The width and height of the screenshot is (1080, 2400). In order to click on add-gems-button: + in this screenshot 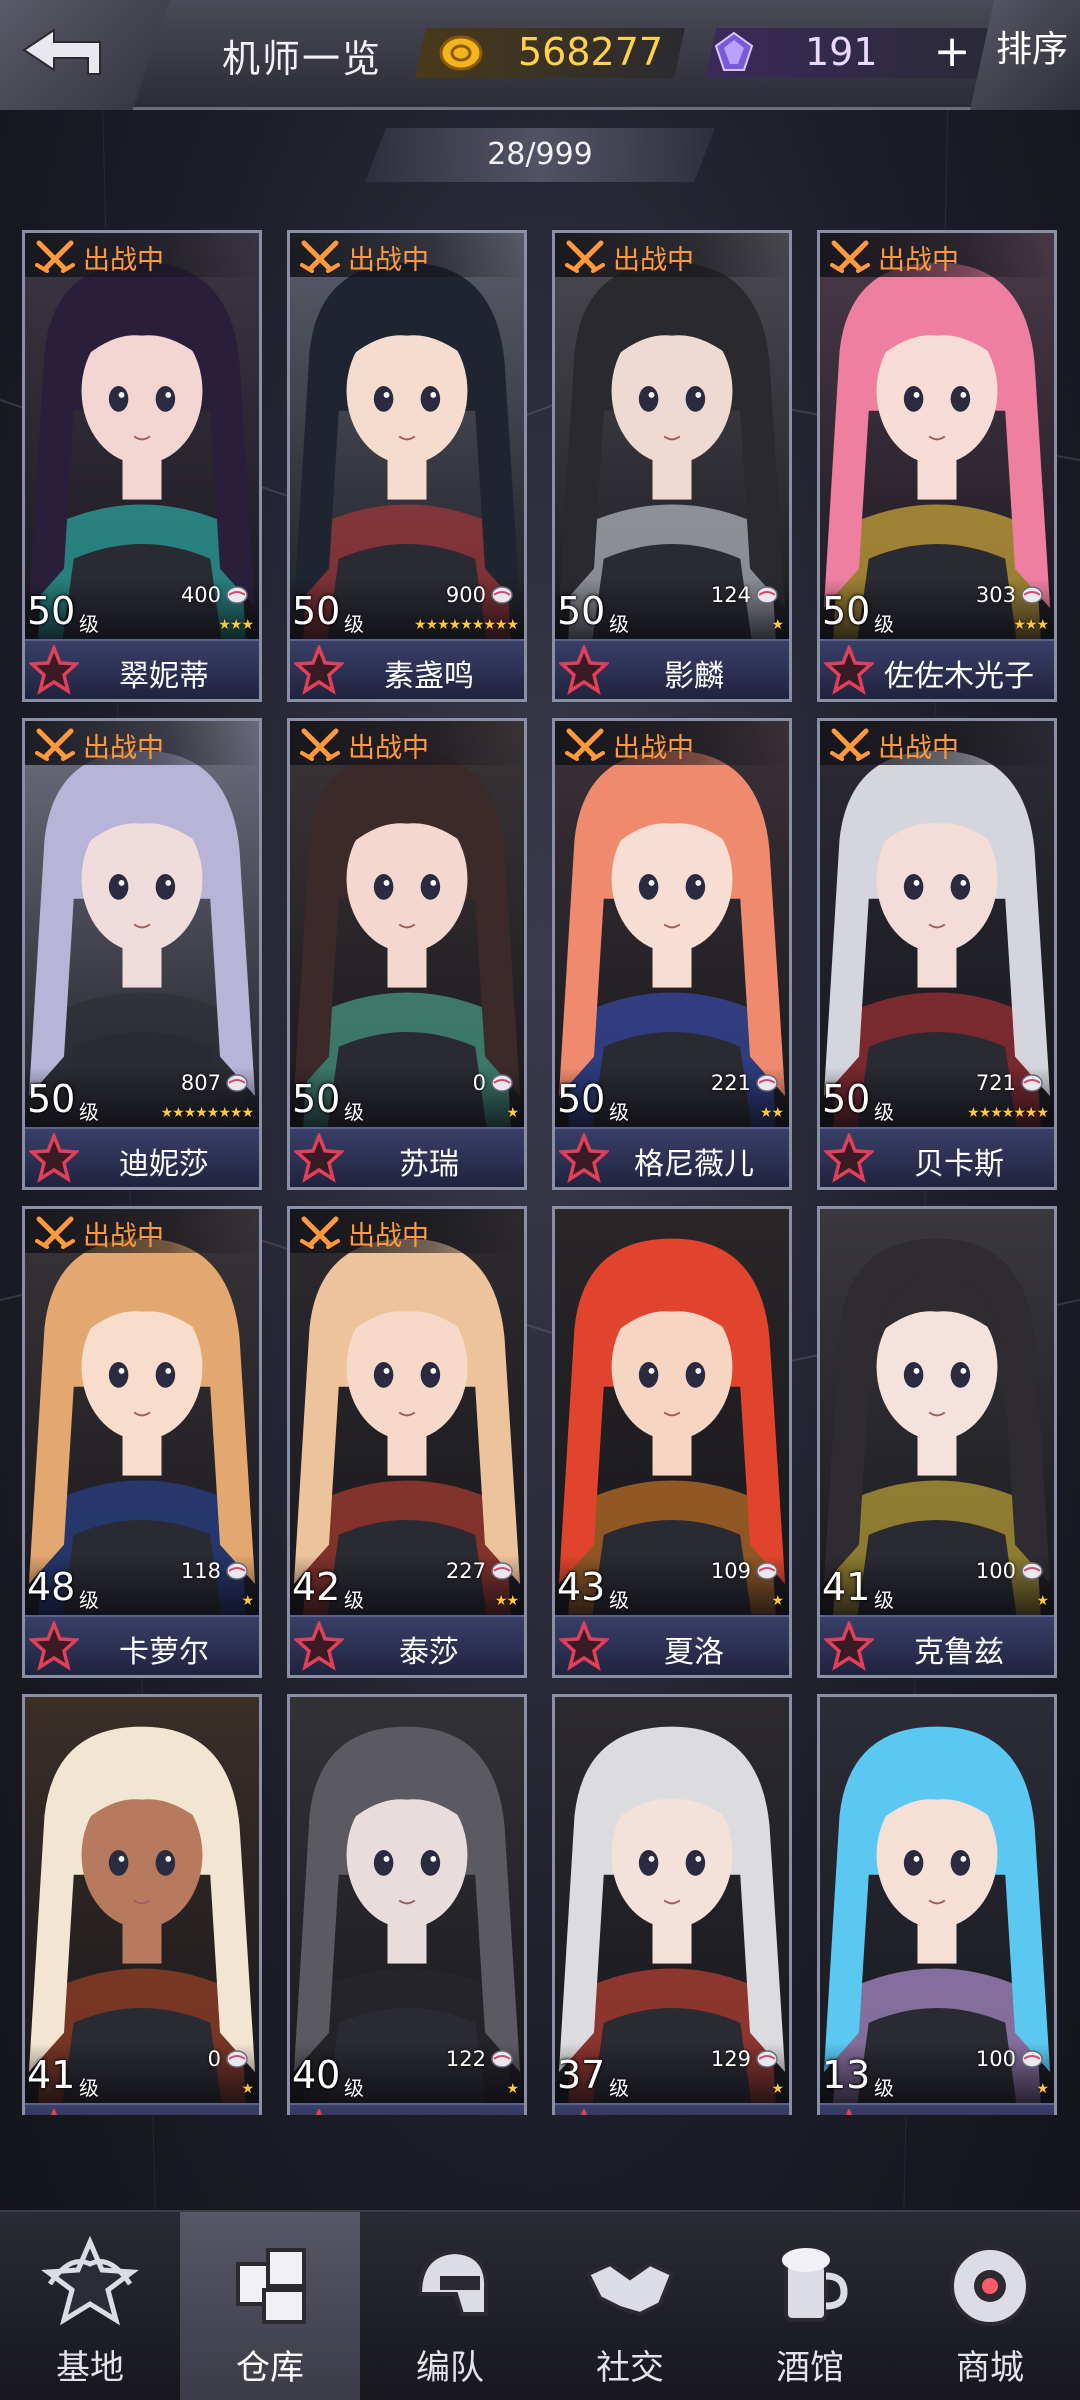, I will do `click(952, 52)`.